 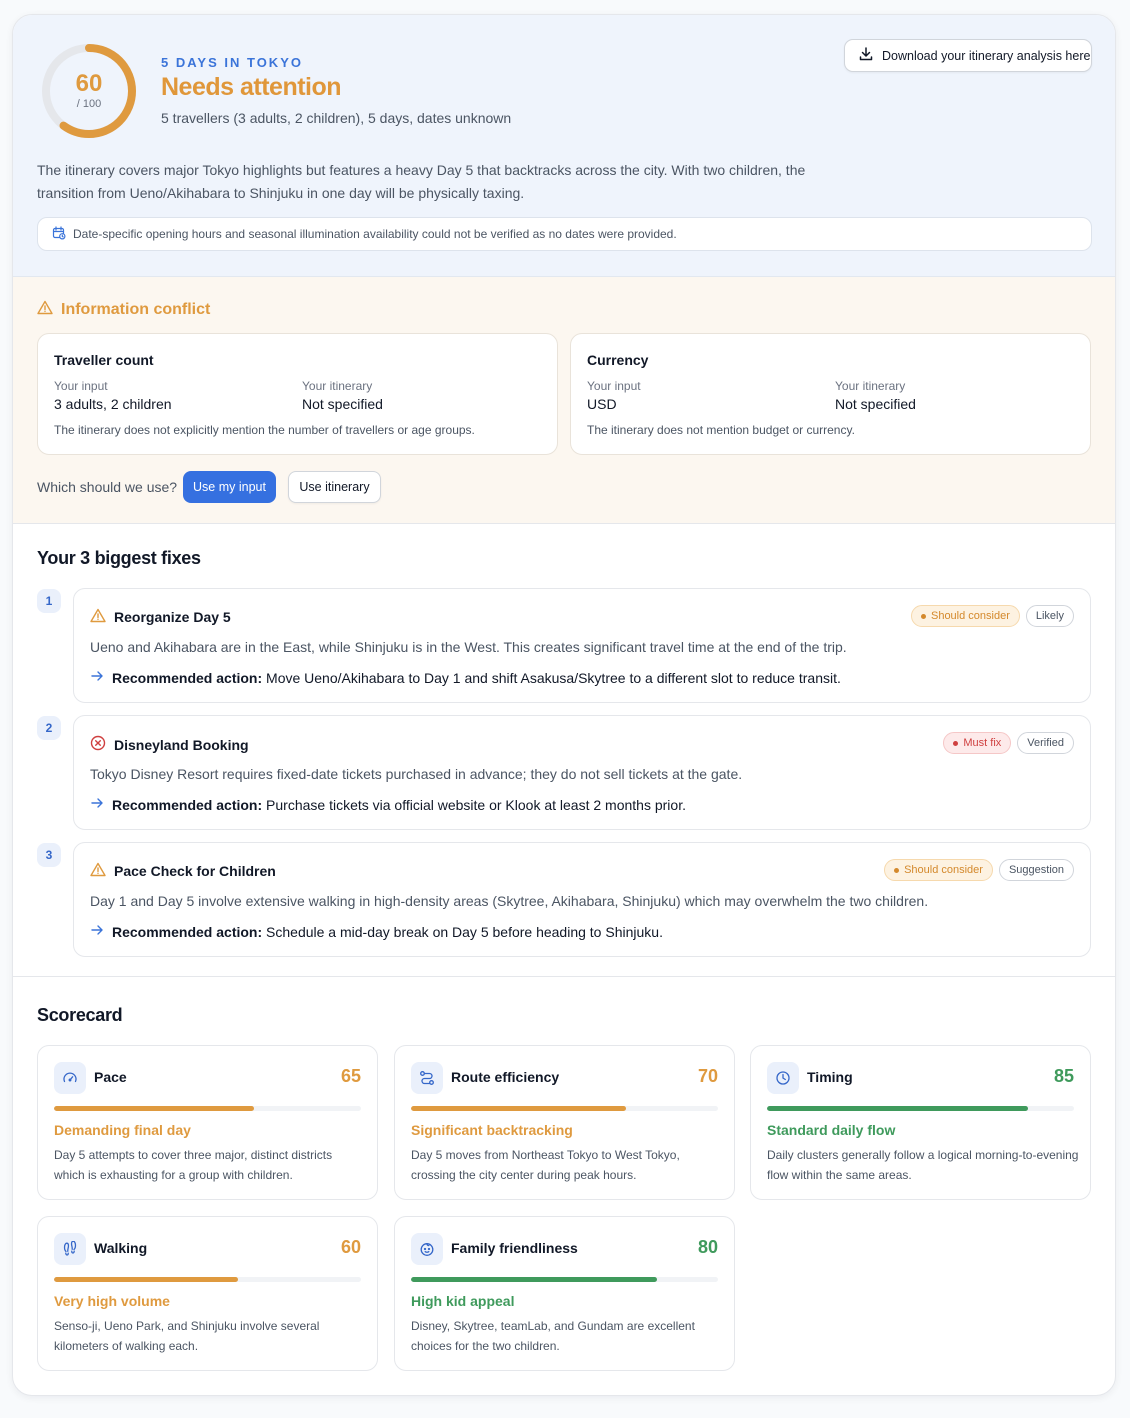 What do you see at coordinates (707, 1247) in the screenshot?
I see `score-value: 80` at bounding box center [707, 1247].